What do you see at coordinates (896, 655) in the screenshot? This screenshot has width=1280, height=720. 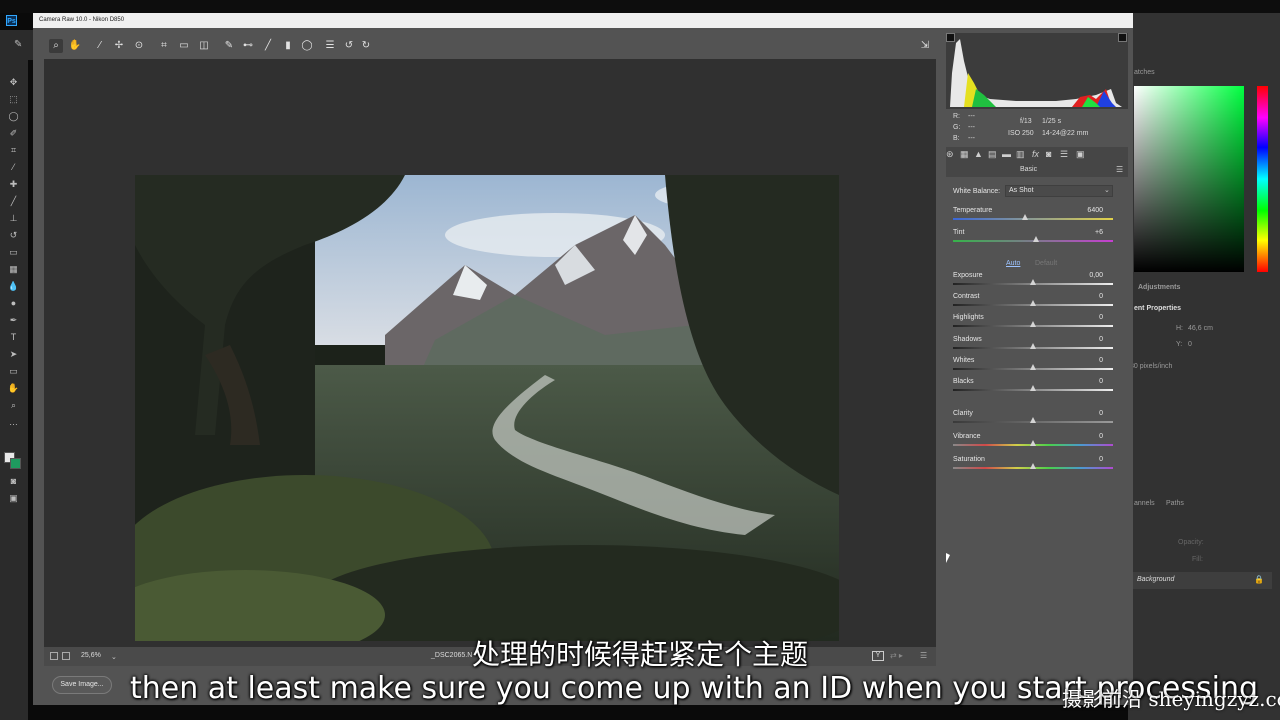 I see `compare-icon: ⇄ ▸` at bounding box center [896, 655].